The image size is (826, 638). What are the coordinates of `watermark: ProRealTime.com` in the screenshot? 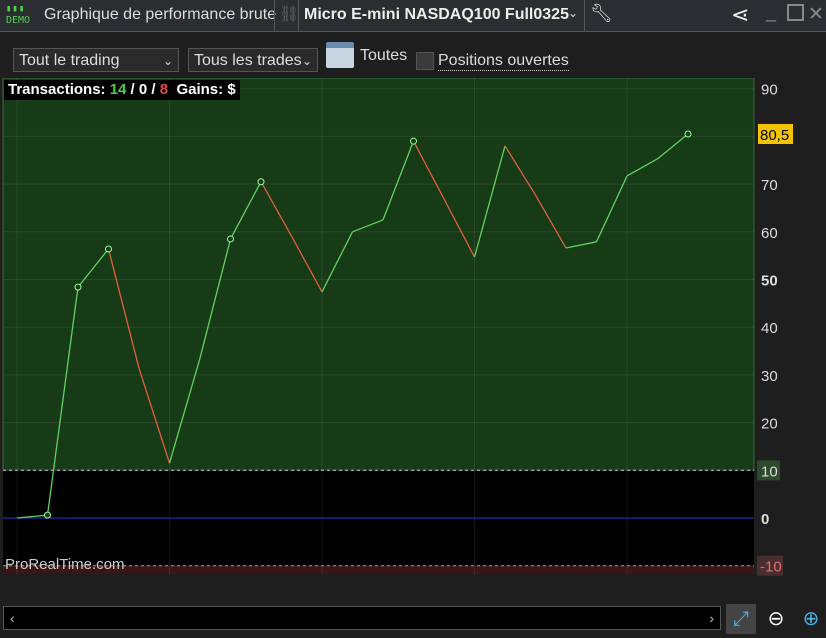 It's located at (65, 564).